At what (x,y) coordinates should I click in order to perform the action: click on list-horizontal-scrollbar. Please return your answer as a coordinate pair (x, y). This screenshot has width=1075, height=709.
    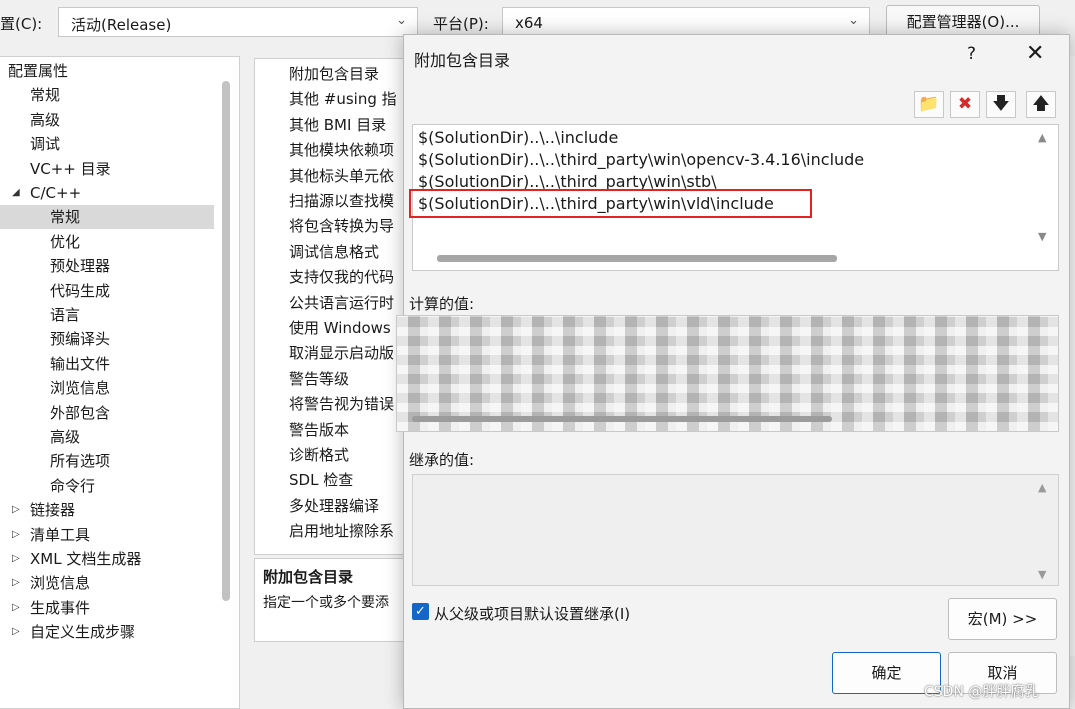
    Looking at the image, I should click on (637, 258).